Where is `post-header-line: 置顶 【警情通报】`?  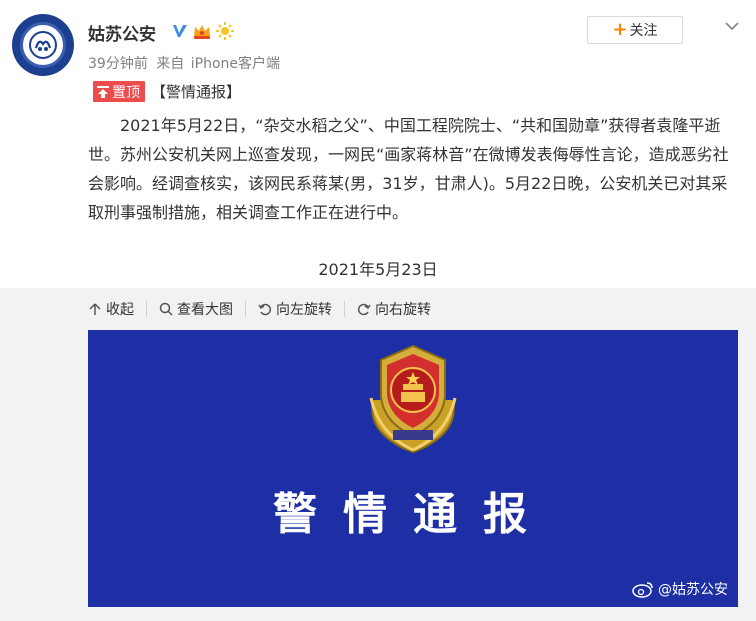
post-header-line: 置顶 【警情通报】 is located at coordinates (167, 91).